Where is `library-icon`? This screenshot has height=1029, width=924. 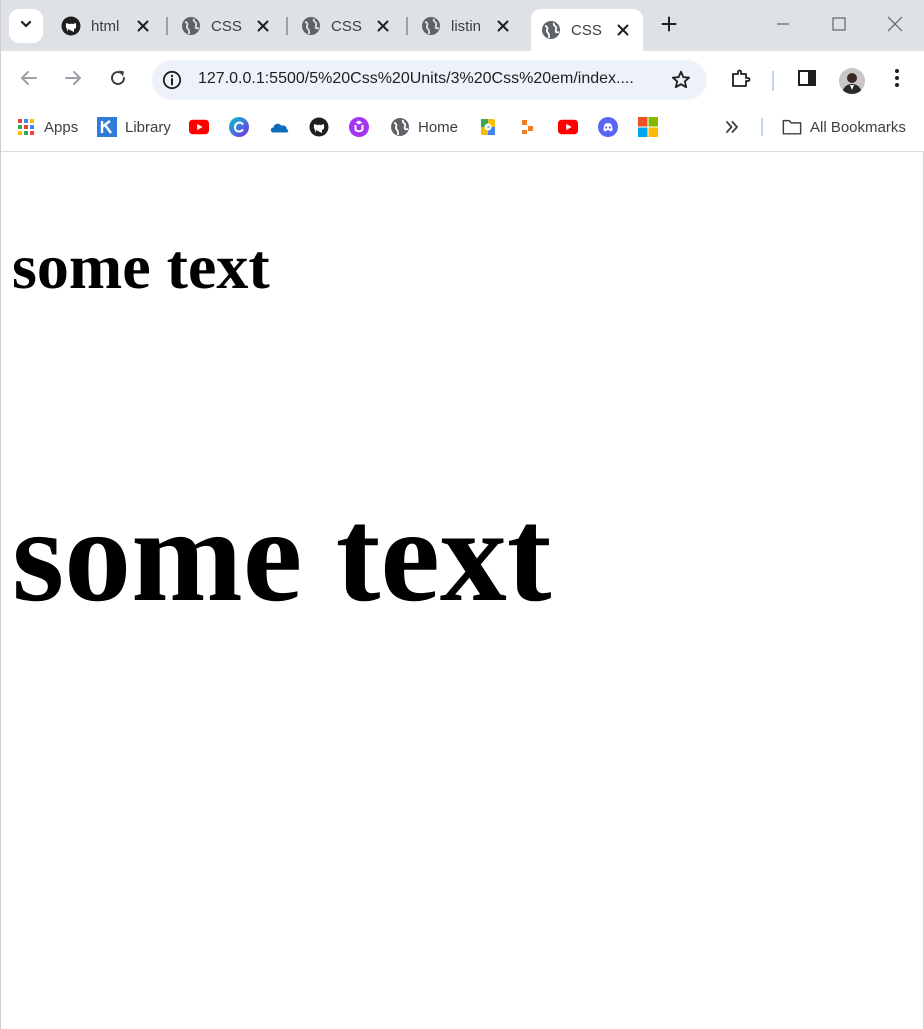 library-icon is located at coordinates (107, 127).